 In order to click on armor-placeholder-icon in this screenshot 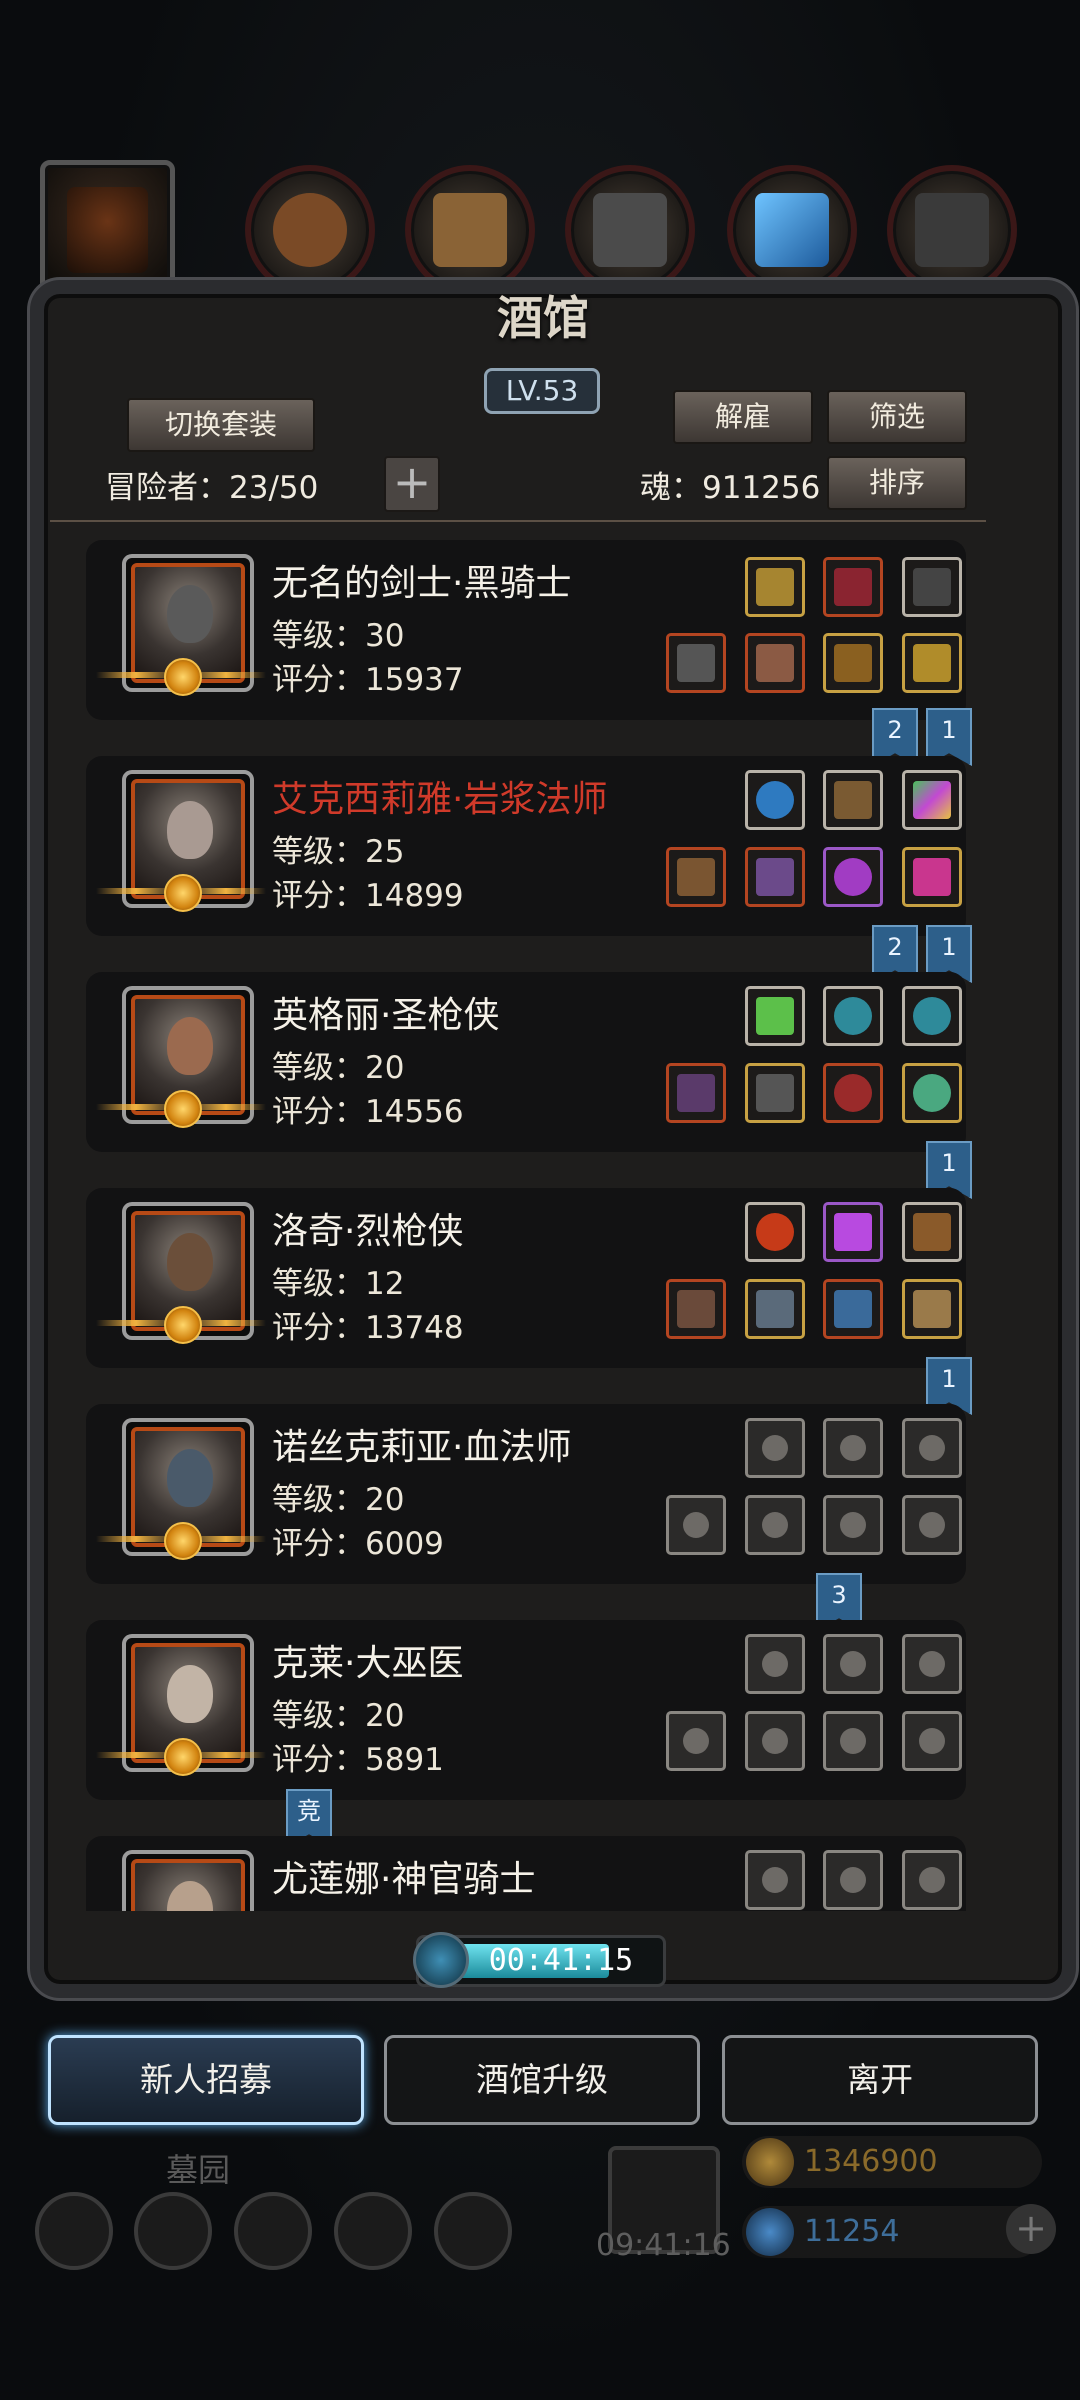, I will do `click(775, 1525)`.